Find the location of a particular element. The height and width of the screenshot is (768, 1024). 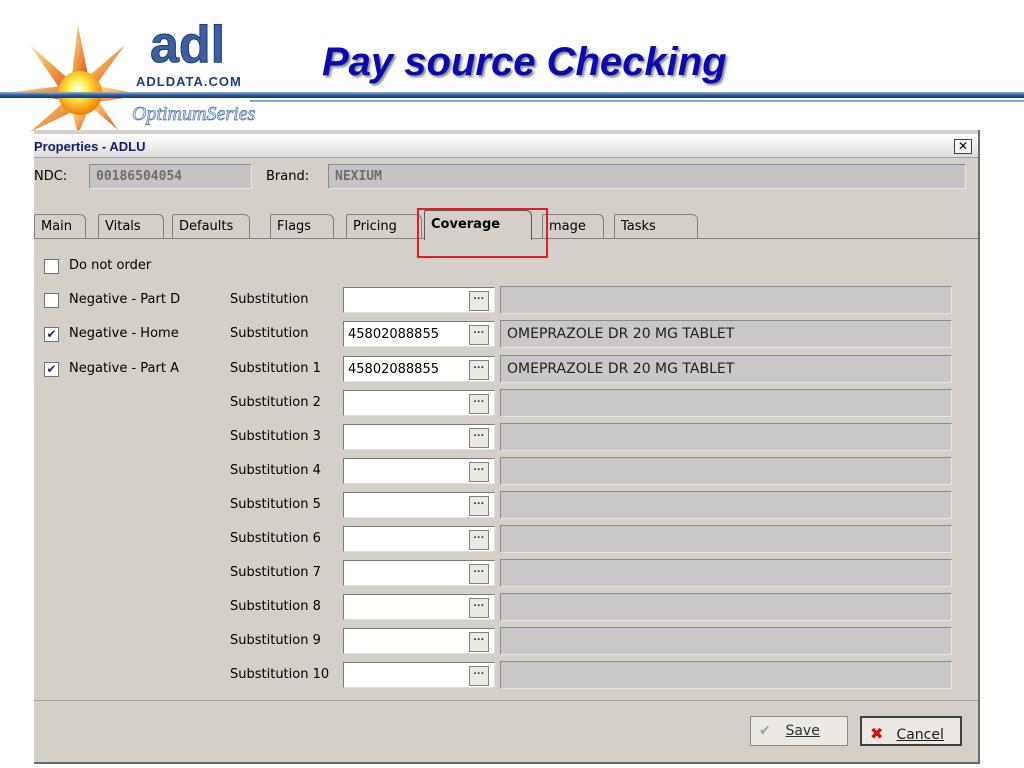

negative-home-checkbox: ✔ is located at coordinates (51, 334).